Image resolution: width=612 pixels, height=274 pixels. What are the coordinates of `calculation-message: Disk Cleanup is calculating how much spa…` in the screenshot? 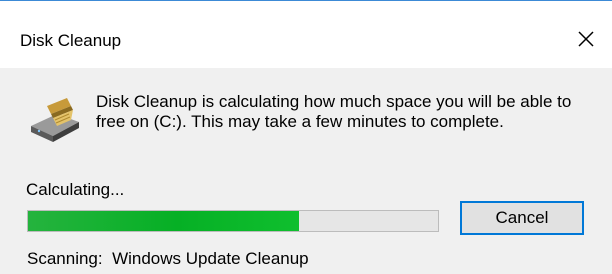 It's located at (334, 111).